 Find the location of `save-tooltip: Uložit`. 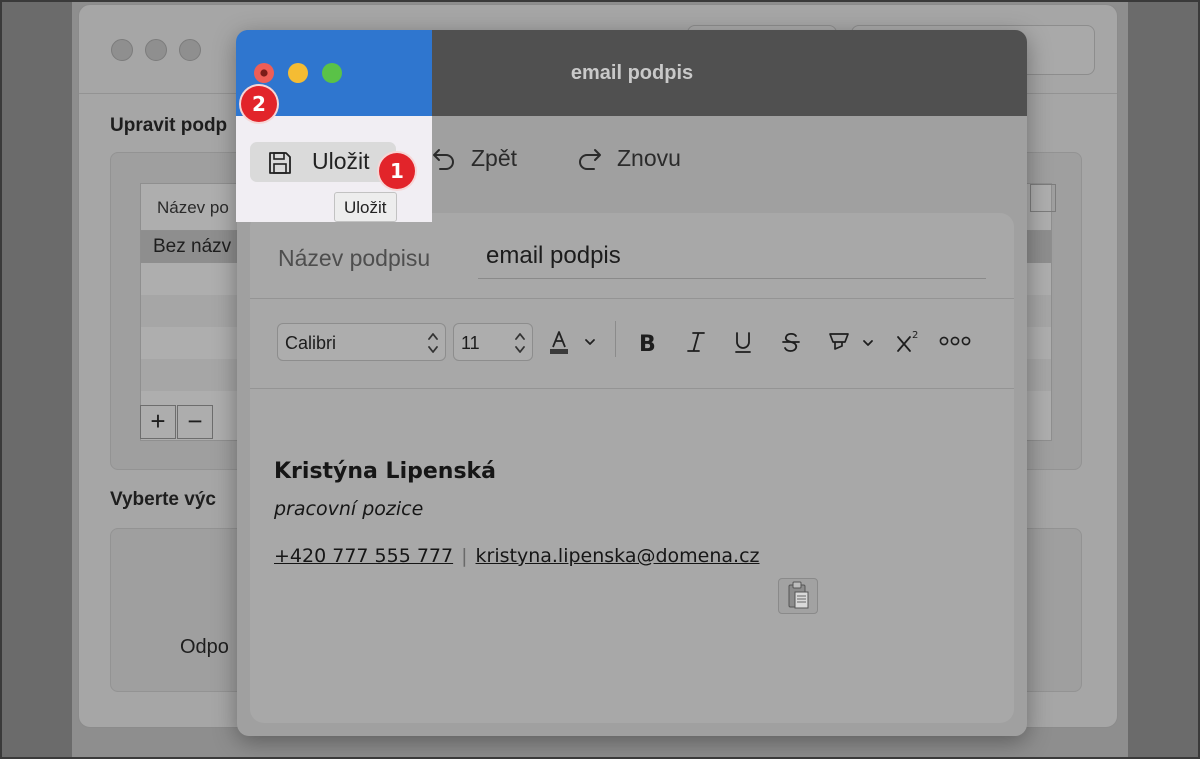

save-tooltip: Uložit is located at coordinates (365, 207).